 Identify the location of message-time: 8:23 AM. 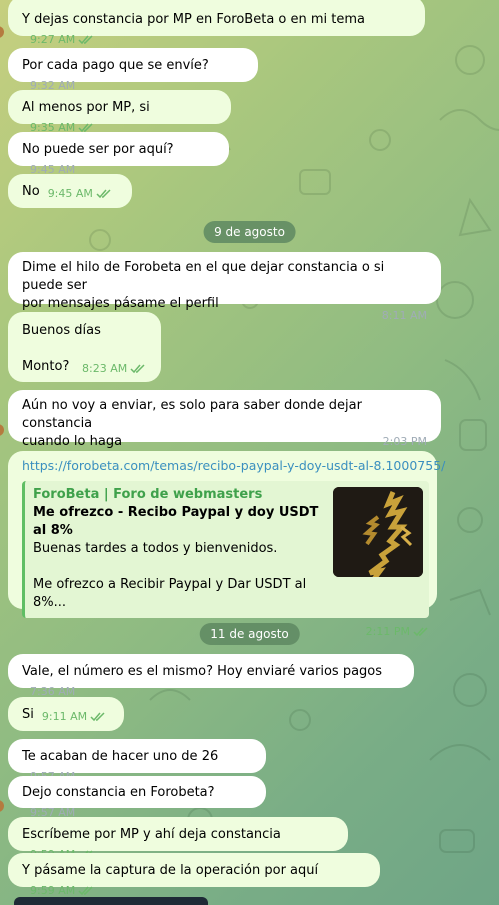
(105, 368).